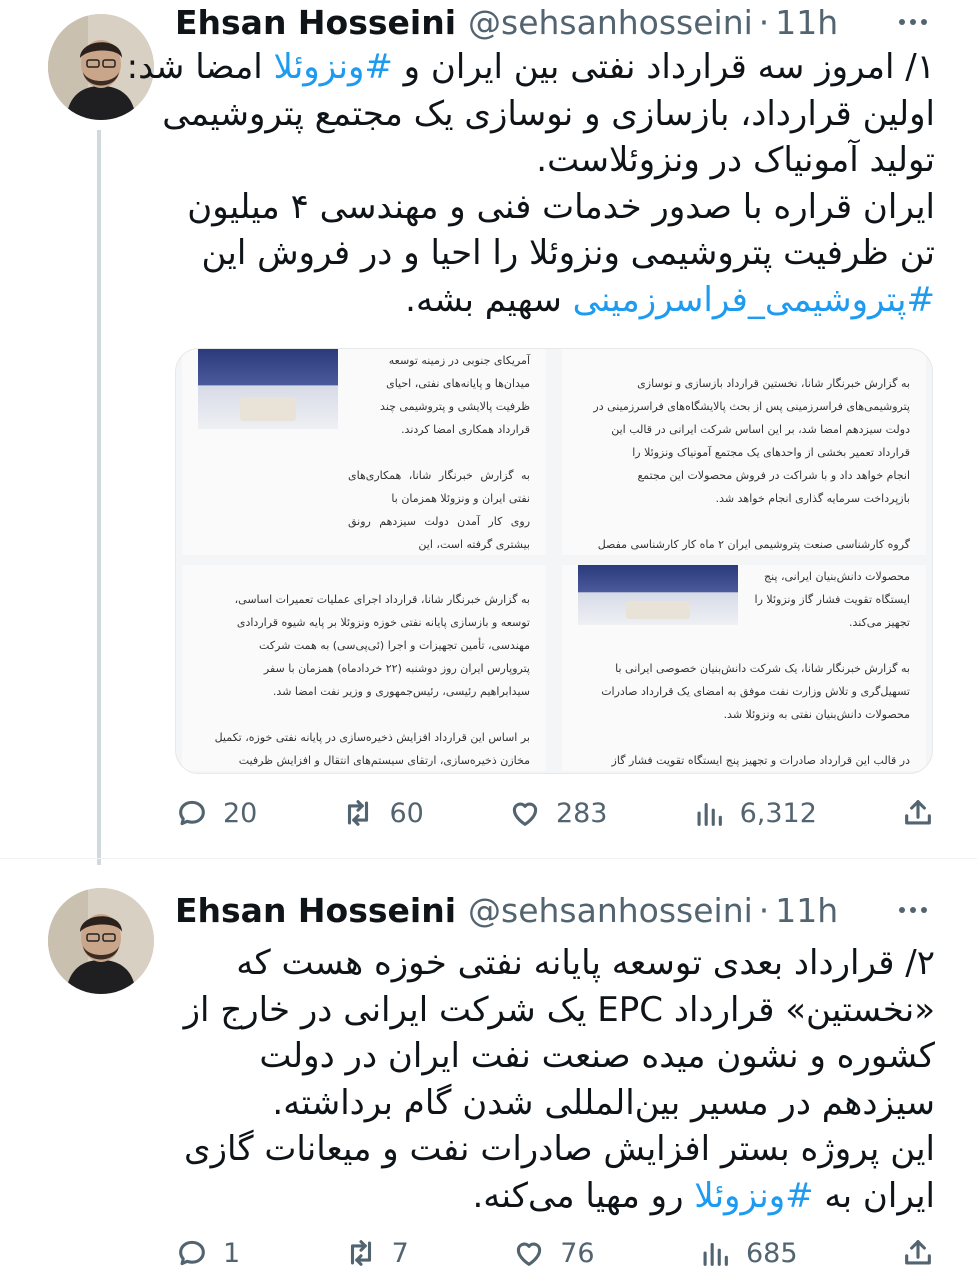  I want to click on views-icon, so click(715, 1254).